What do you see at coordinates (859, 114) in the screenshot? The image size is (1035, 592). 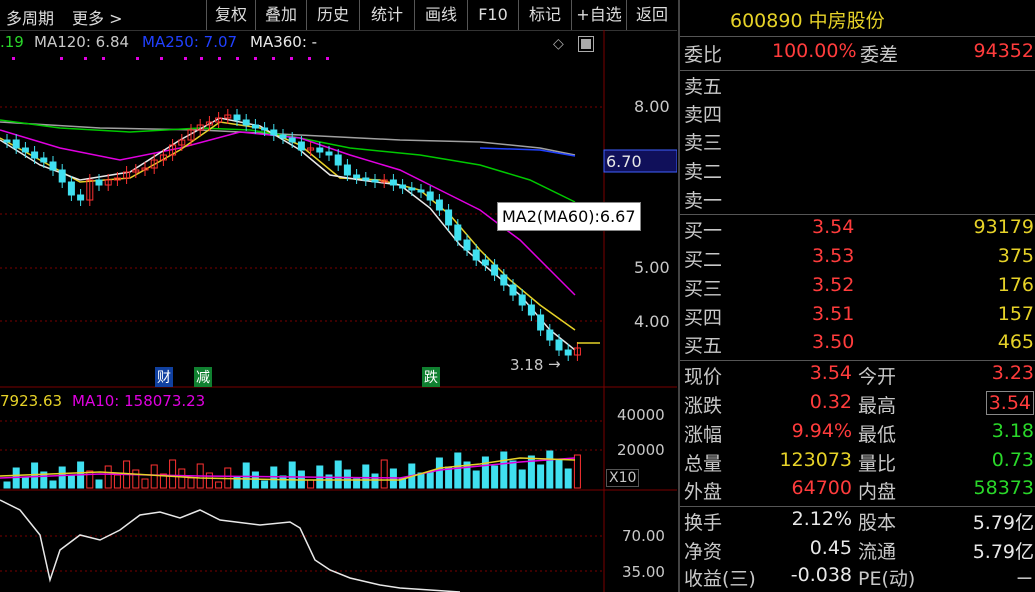 I see `sell-4-row: 卖四` at bounding box center [859, 114].